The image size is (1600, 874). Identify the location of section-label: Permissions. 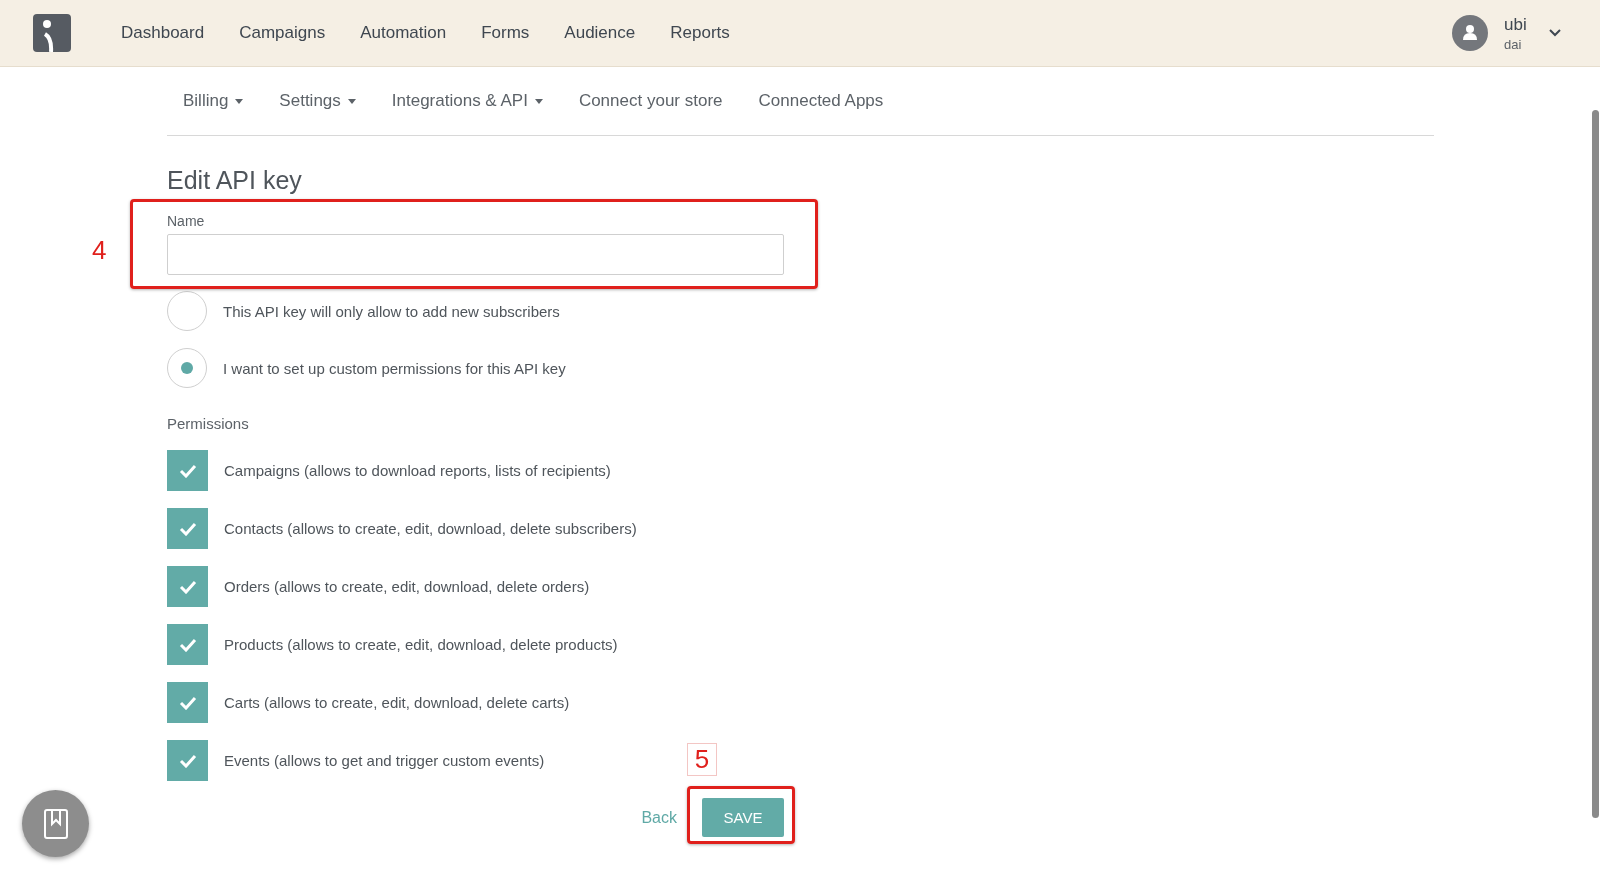
(208, 423).